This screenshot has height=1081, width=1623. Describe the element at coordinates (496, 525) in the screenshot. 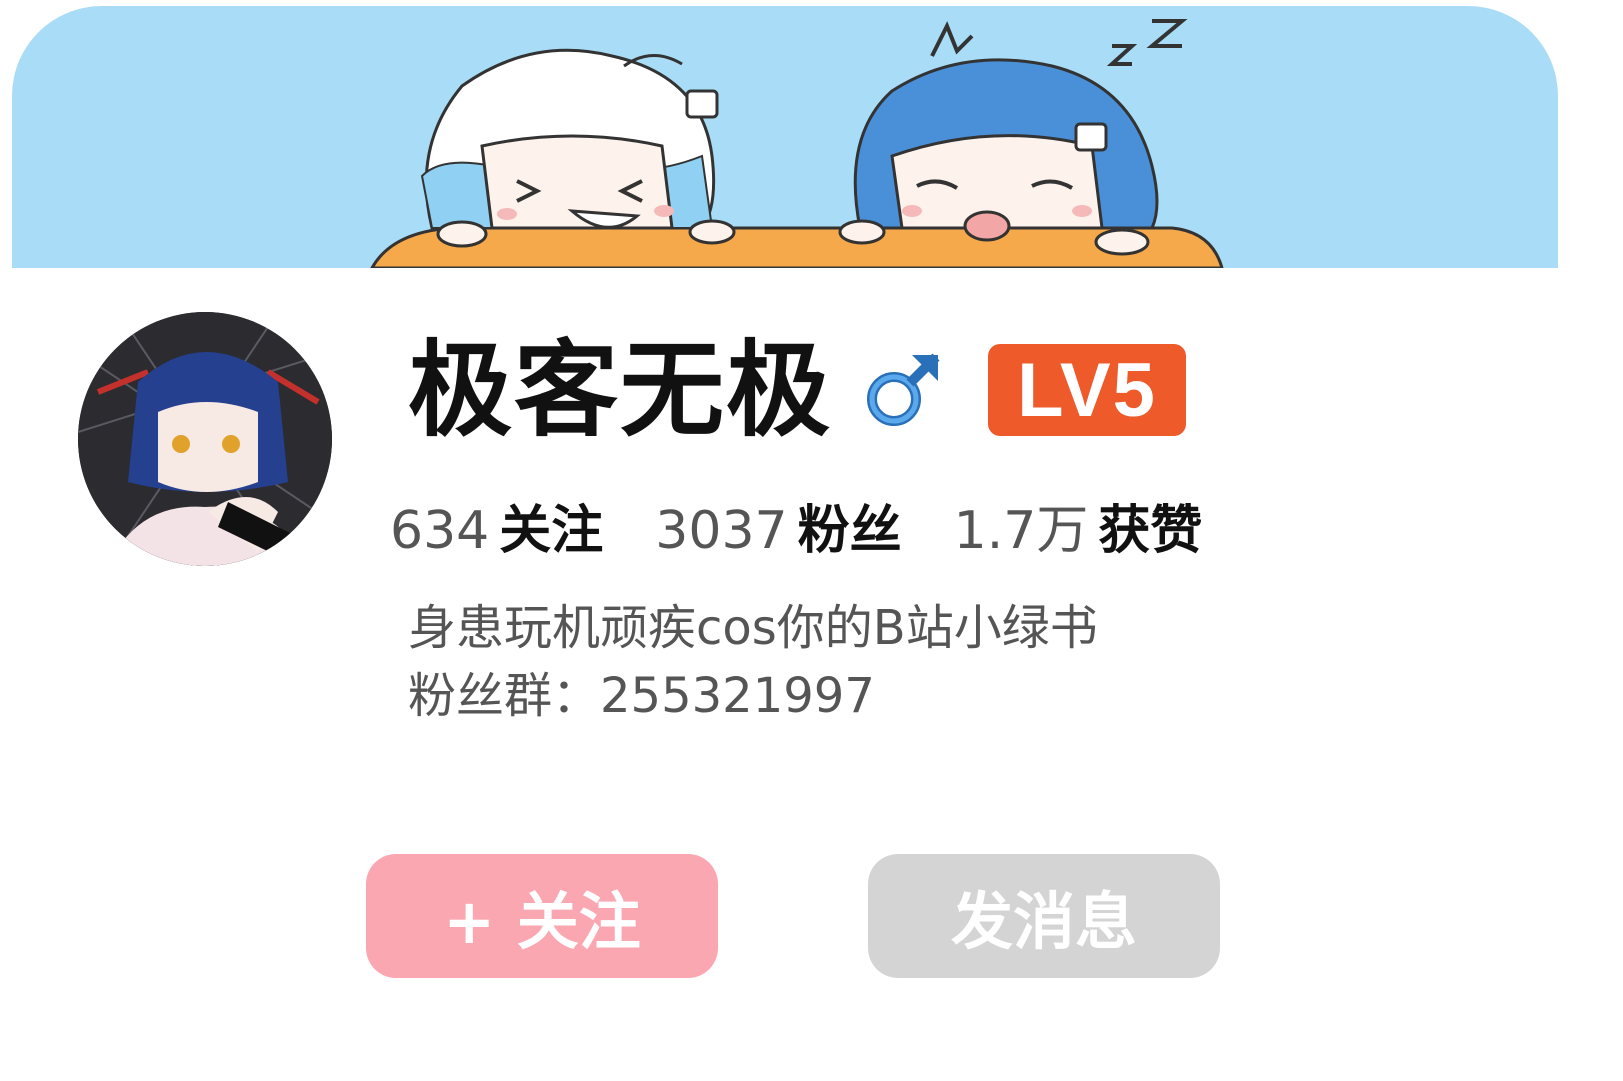

I see `stat-following: 634 关注` at that location.